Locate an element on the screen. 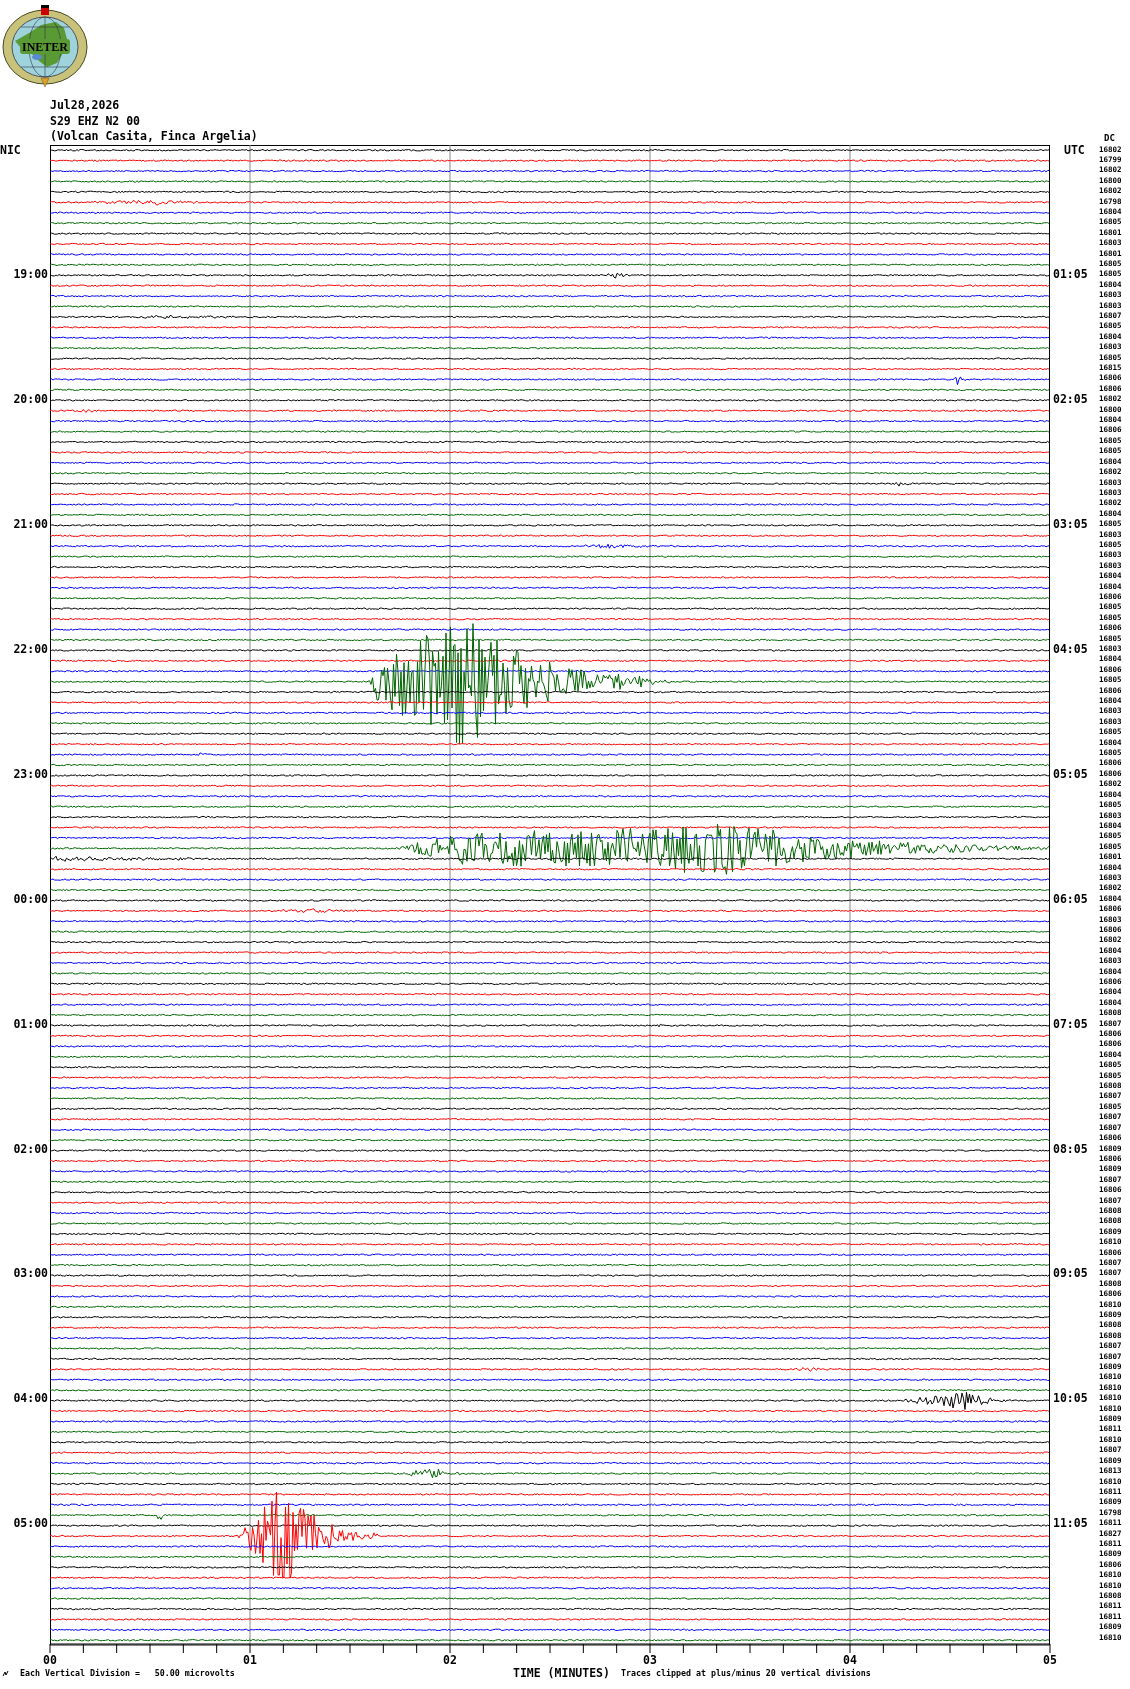  column-heading: DC is located at coordinates (1109, 138).